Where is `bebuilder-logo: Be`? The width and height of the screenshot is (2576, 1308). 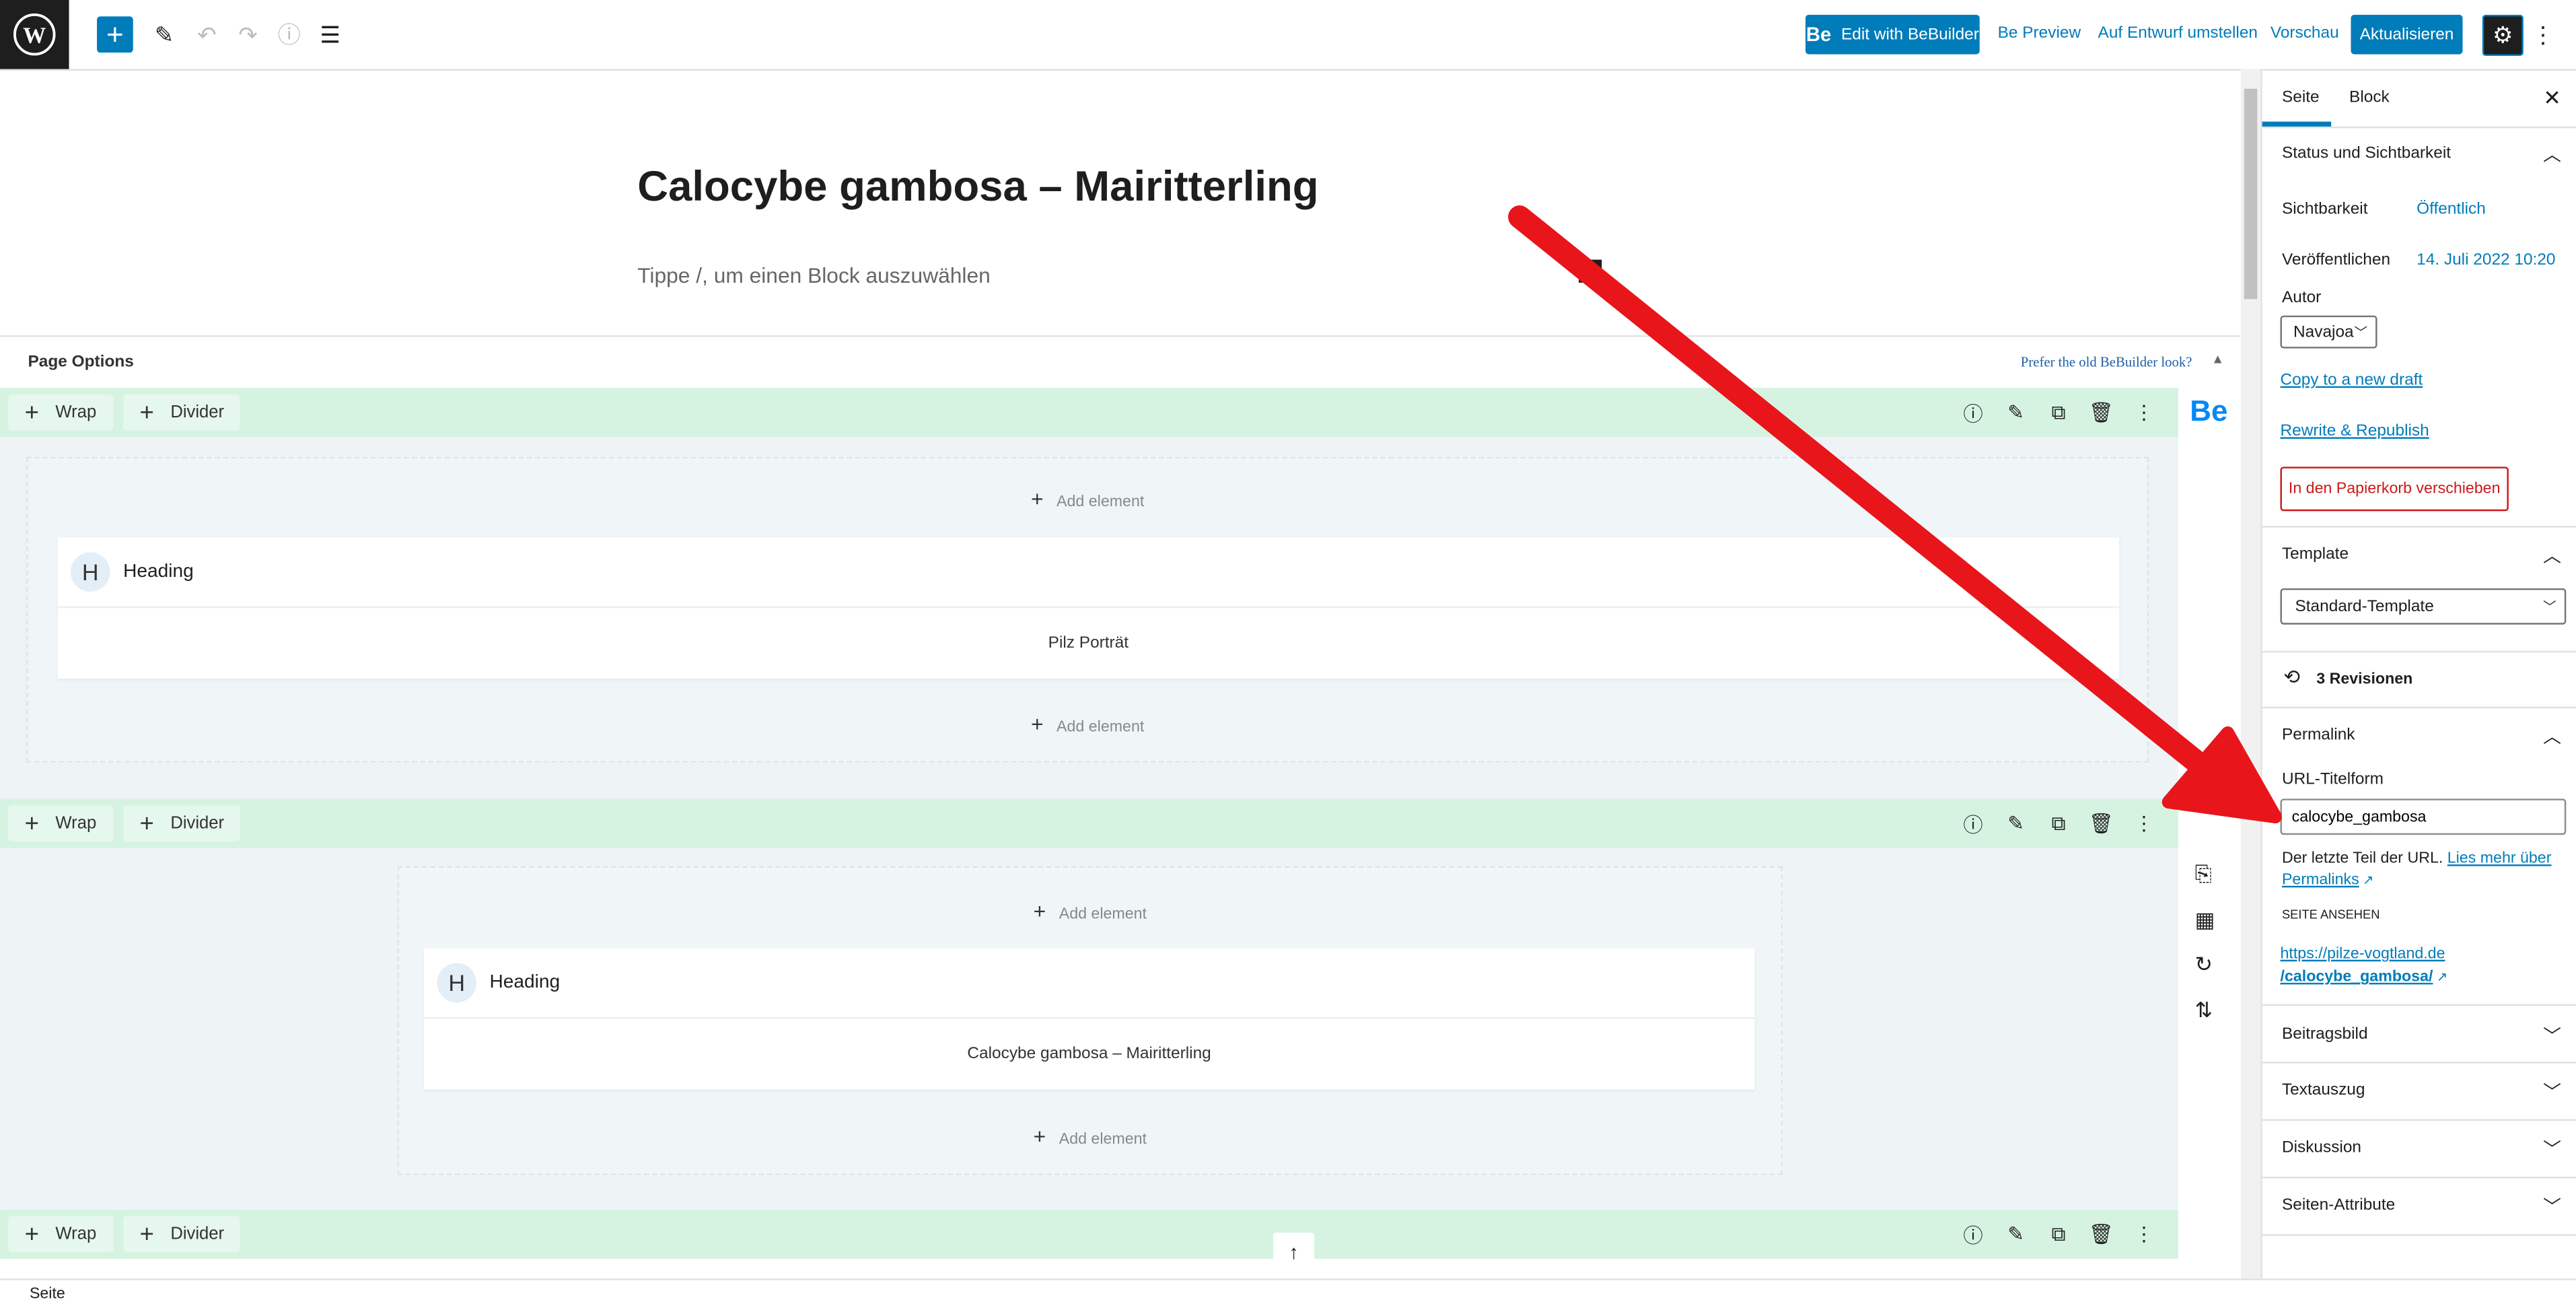 bebuilder-logo: Be is located at coordinates (2208, 411).